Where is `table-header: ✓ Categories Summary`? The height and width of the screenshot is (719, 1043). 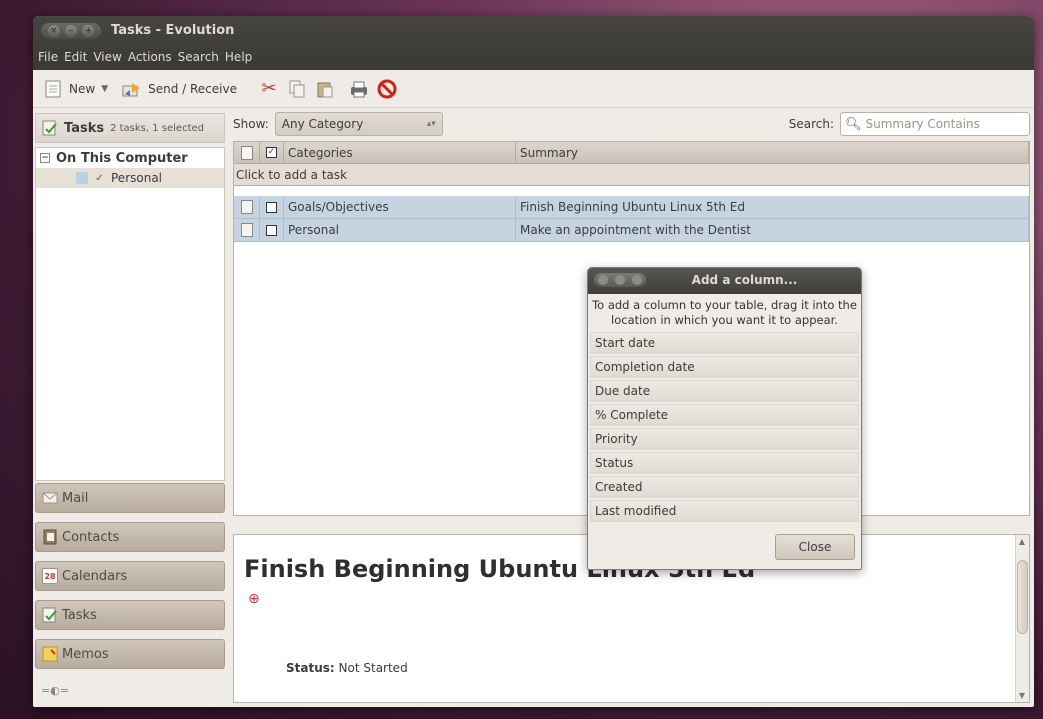 table-header: ✓ Categories Summary is located at coordinates (631, 153).